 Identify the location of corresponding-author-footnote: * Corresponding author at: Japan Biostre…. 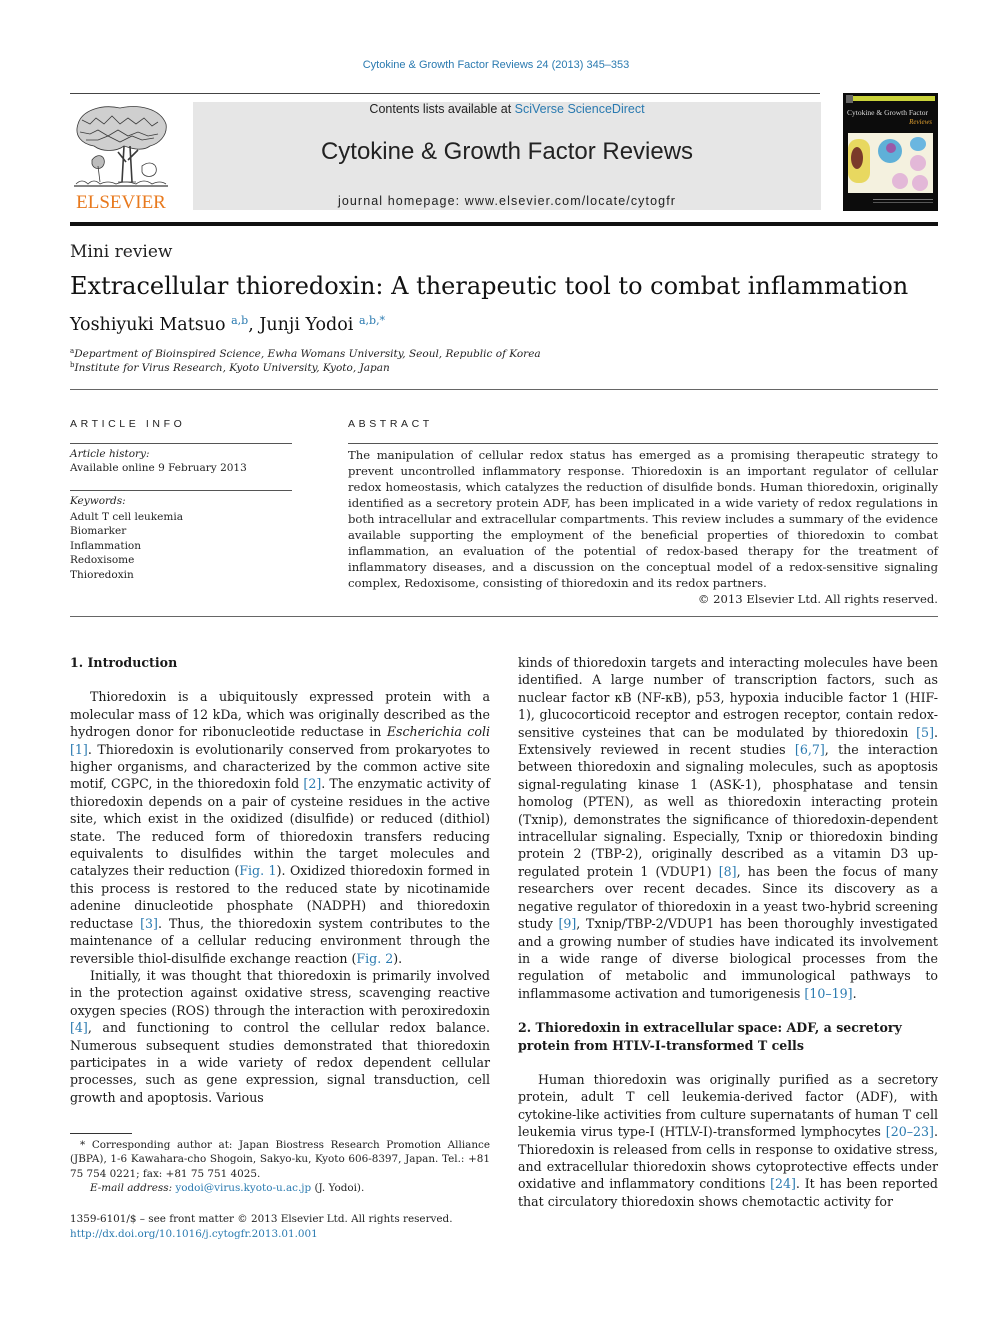
(280, 1167).